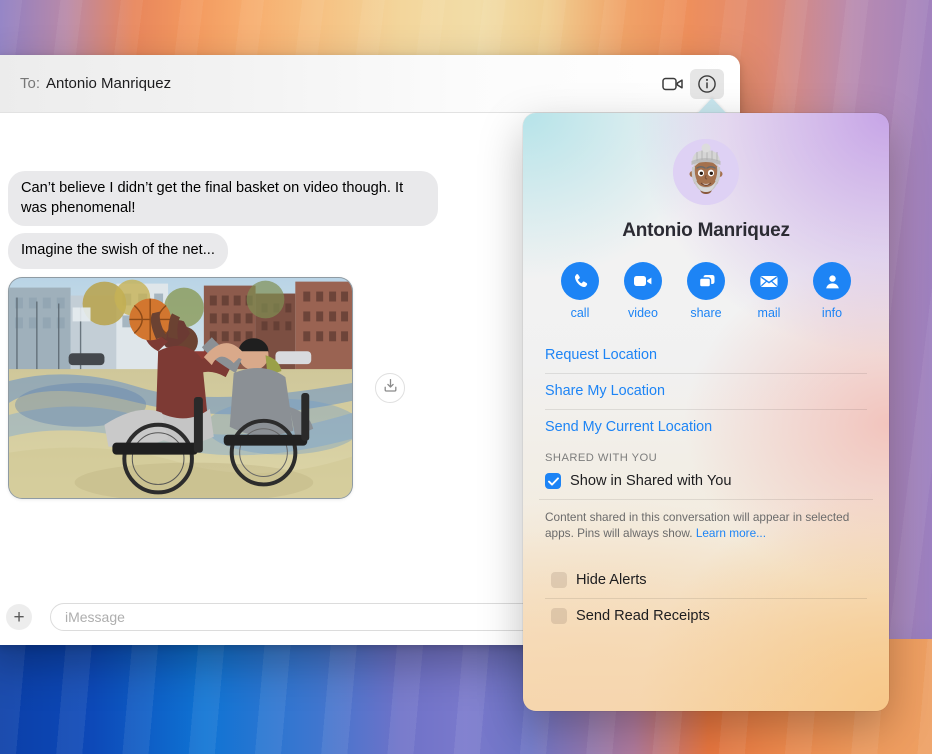 The width and height of the screenshot is (932, 754). I want to click on message-input-placeholder: iMessage, so click(95, 617).